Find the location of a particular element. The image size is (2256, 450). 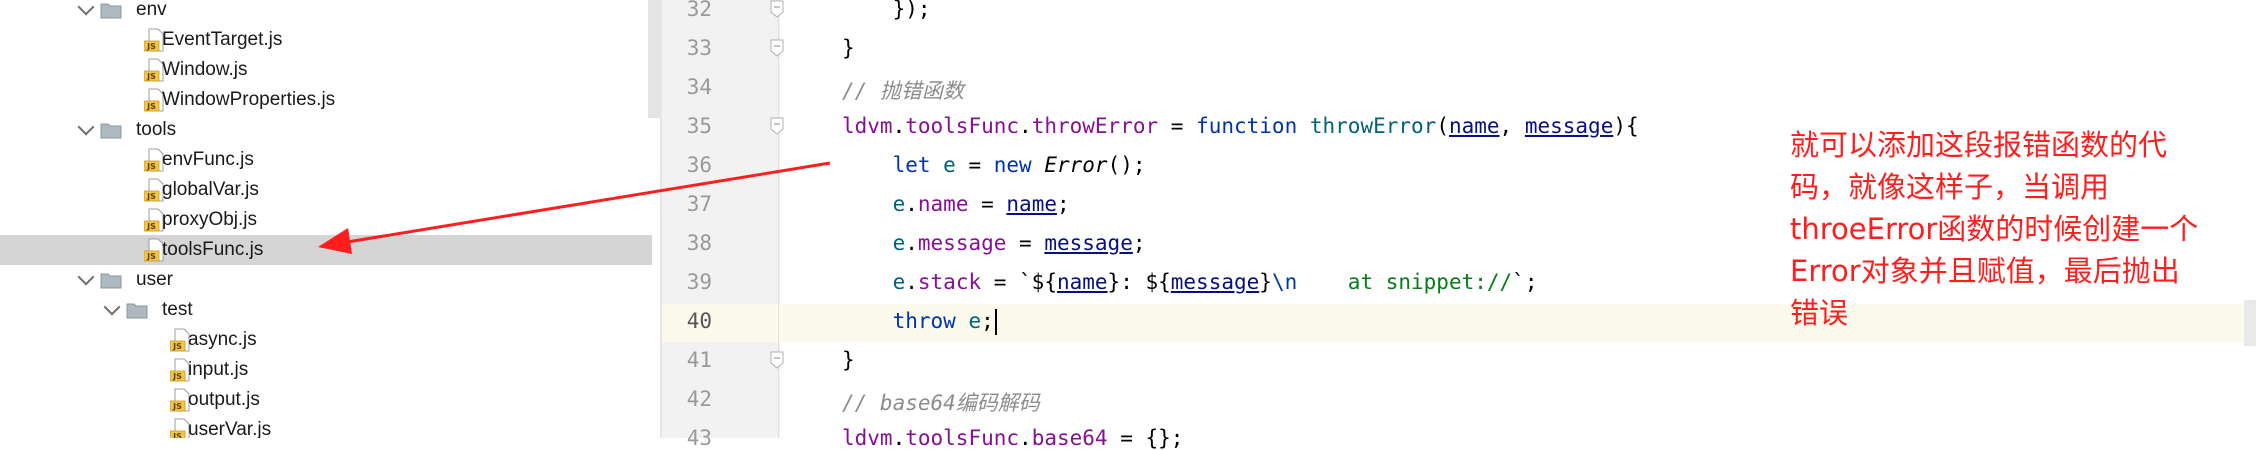

annotation-line: throeError函数的时候创建一个 is located at coordinates (1994, 229).